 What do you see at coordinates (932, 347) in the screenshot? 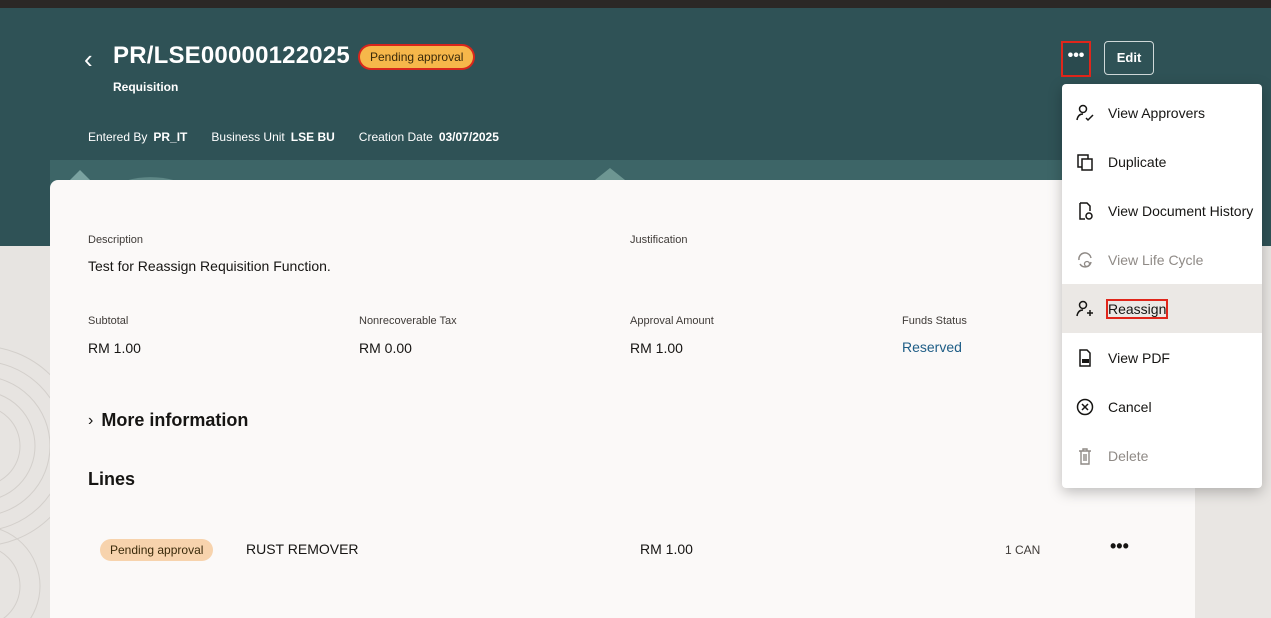
I see `funds-status-link: Reserved` at bounding box center [932, 347].